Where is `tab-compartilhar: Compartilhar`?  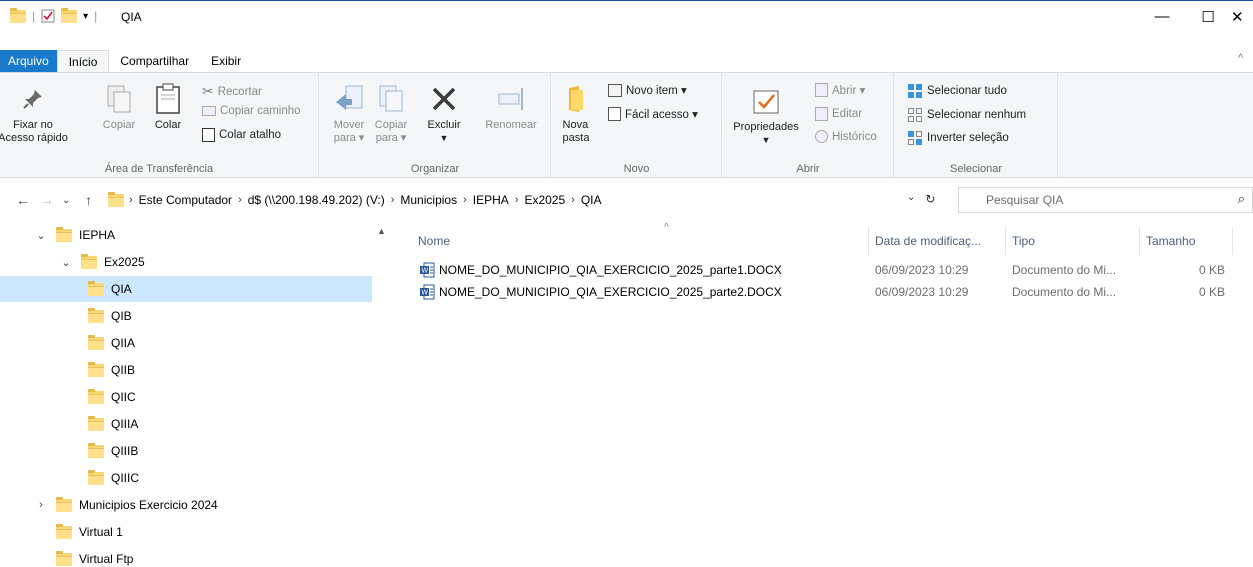 tab-compartilhar: Compartilhar is located at coordinates (154, 61).